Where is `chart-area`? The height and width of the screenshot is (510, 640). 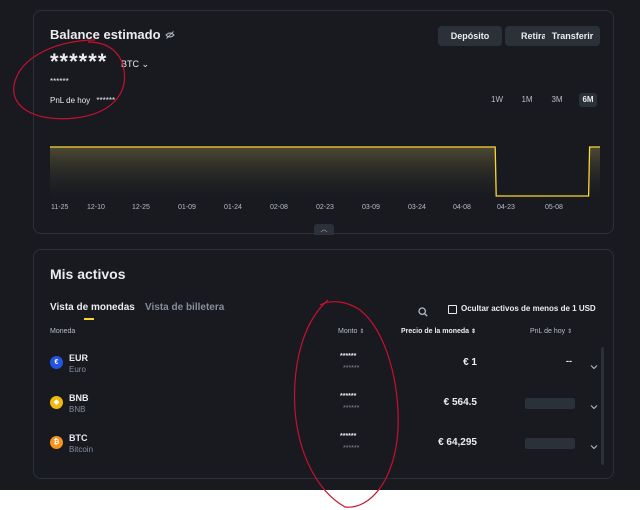 chart-area is located at coordinates (325, 173).